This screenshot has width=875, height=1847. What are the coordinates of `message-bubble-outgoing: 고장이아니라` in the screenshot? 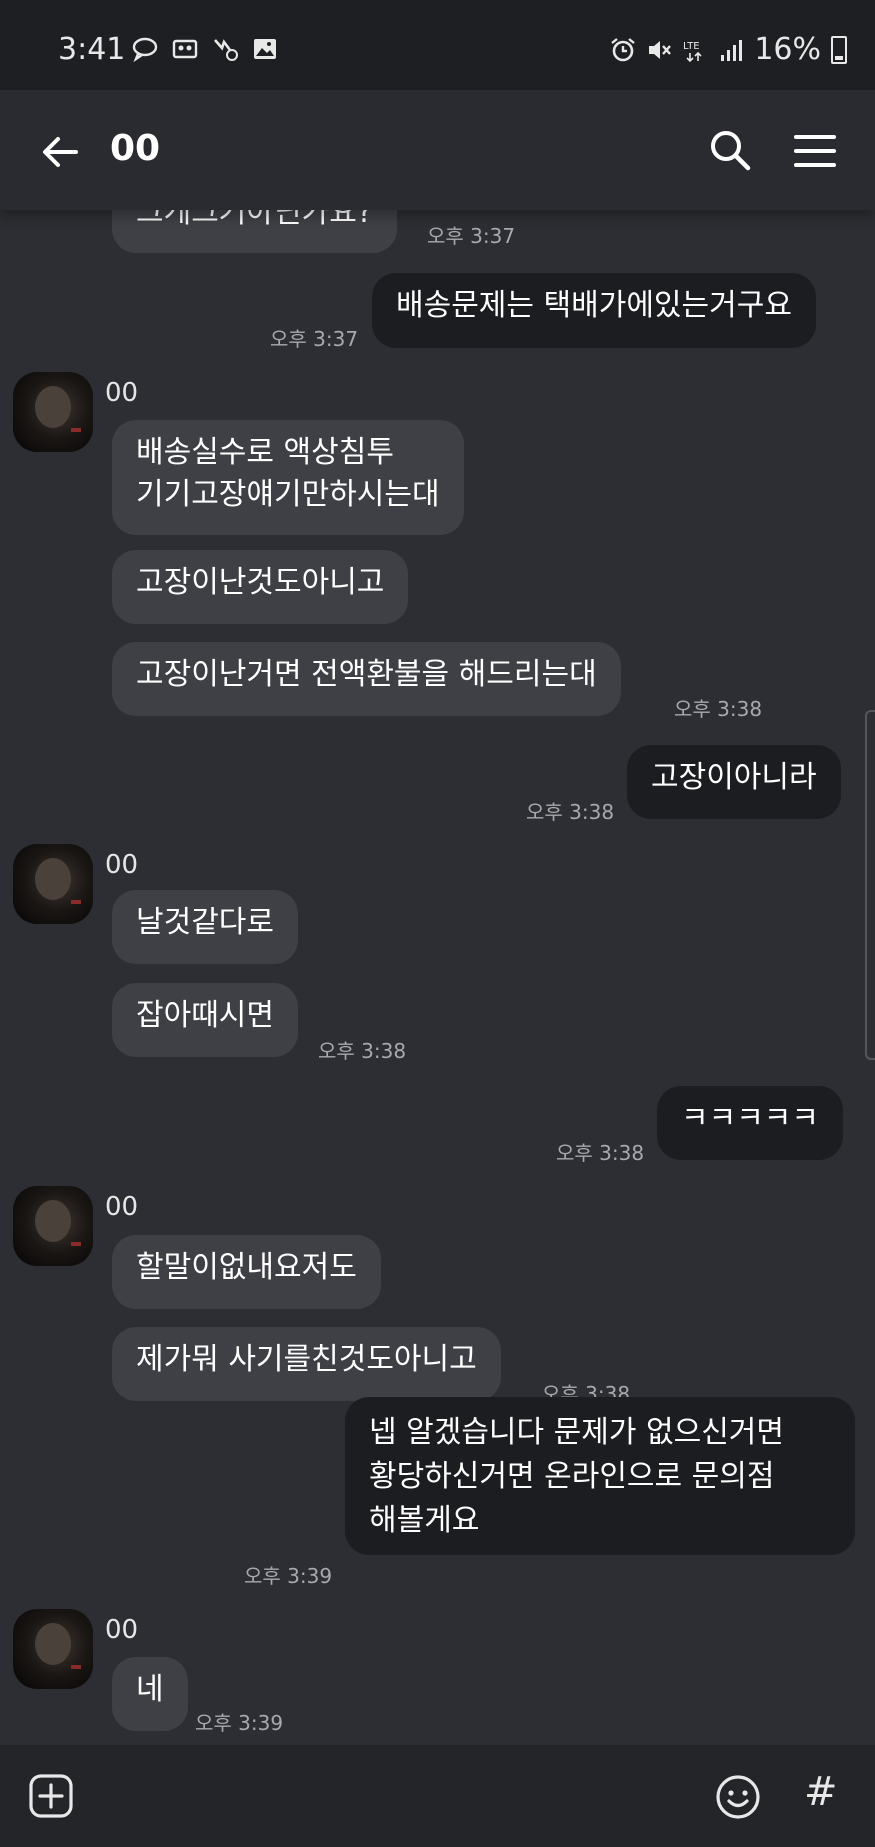 It's located at (734, 782).